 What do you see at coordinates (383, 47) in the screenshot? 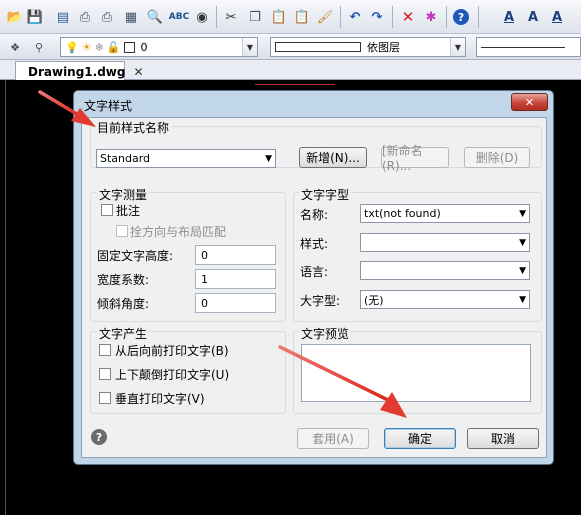
I see `linetype-value: 依图层` at bounding box center [383, 47].